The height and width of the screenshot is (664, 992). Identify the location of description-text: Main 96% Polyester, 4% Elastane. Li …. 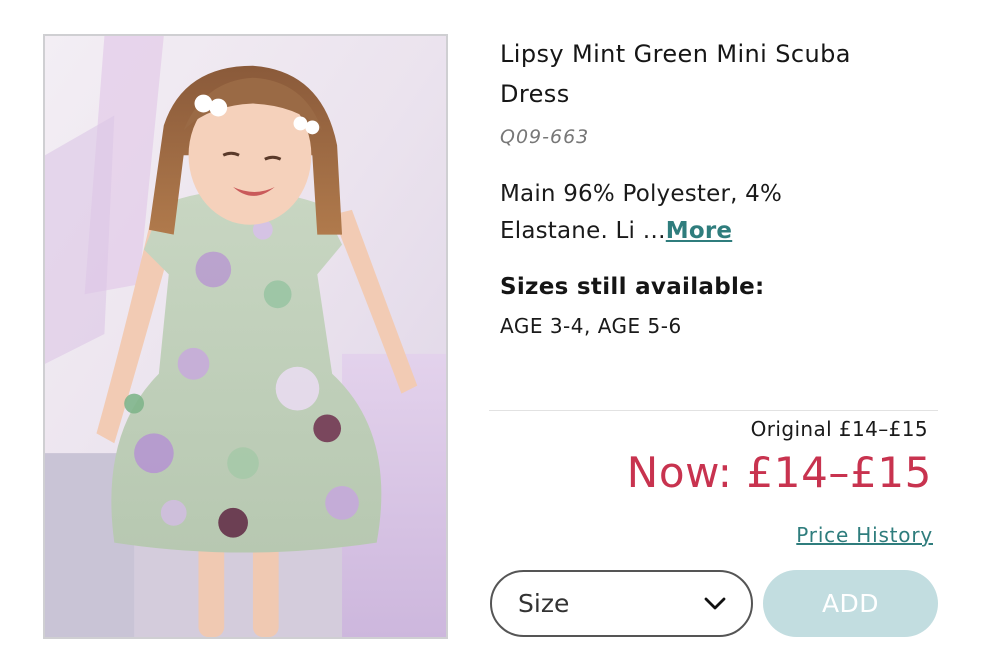
(641, 212).